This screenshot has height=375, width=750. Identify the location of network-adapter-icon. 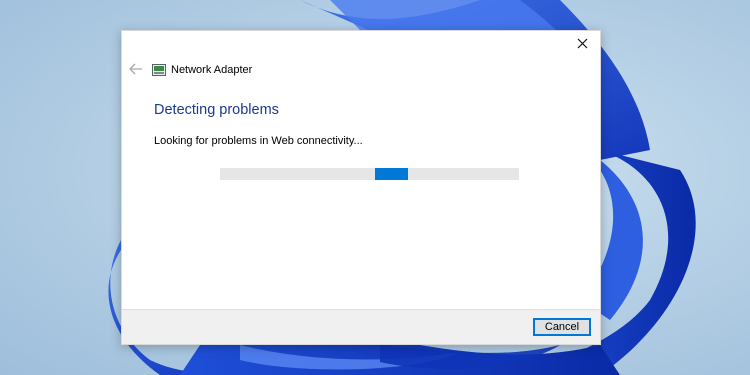
(159, 70).